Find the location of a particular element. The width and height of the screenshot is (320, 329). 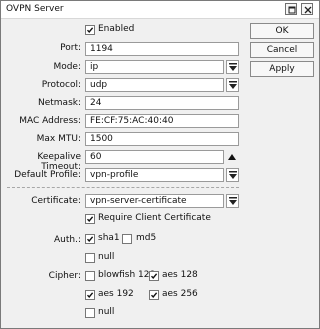

mac-address-input: FE:CF:75:AC:40:40 is located at coordinates (162, 121).